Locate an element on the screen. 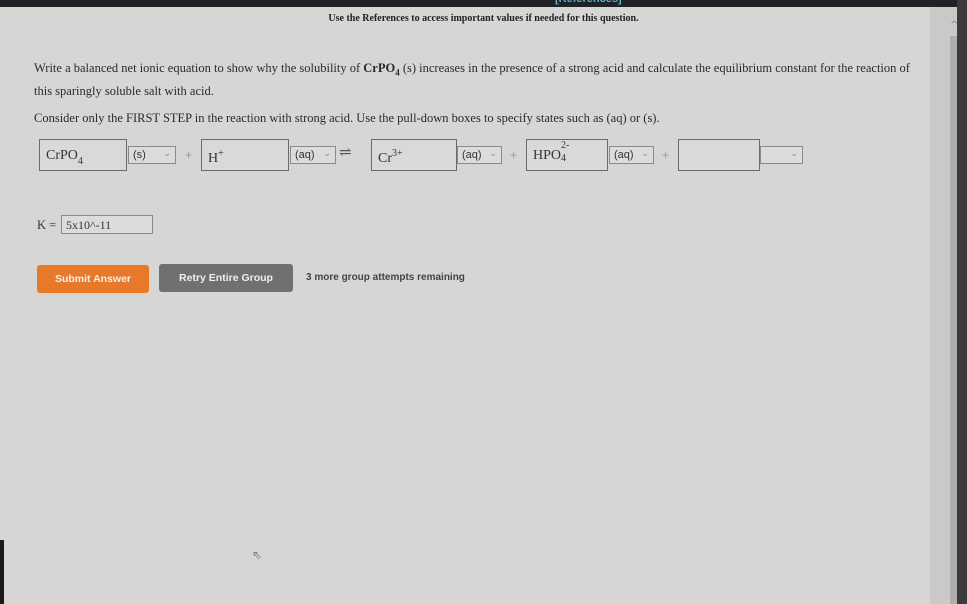 The height and width of the screenshot is (604, 967). product-2-state-select: (aq) ⌄ is located at coordinates (631, 155).